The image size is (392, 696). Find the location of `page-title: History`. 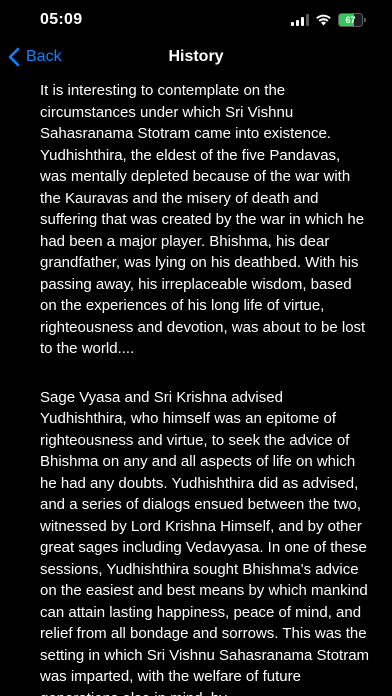

page-title: History is located at coordinates (196, 56).